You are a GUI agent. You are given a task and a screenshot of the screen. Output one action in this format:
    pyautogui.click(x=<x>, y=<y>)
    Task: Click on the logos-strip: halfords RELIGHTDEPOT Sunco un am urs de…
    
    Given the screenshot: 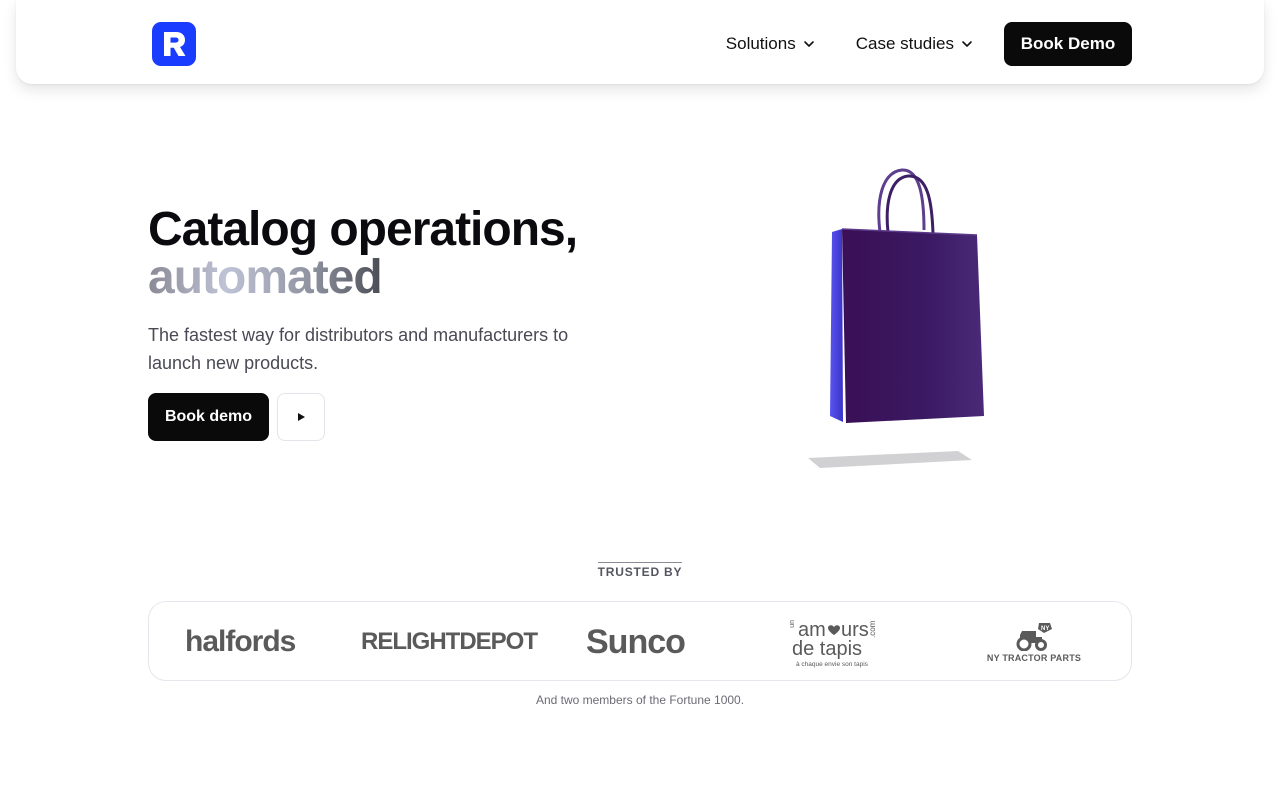 What is the action you would take?
    pyautogui.click(x=640, y=641)
    